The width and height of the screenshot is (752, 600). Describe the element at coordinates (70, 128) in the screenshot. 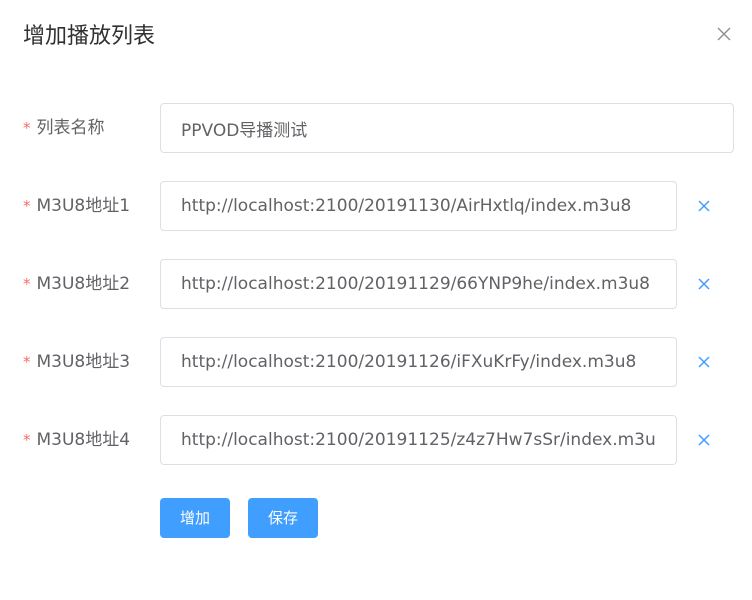

I see `list-name-label-text: 列表名称` at that location.